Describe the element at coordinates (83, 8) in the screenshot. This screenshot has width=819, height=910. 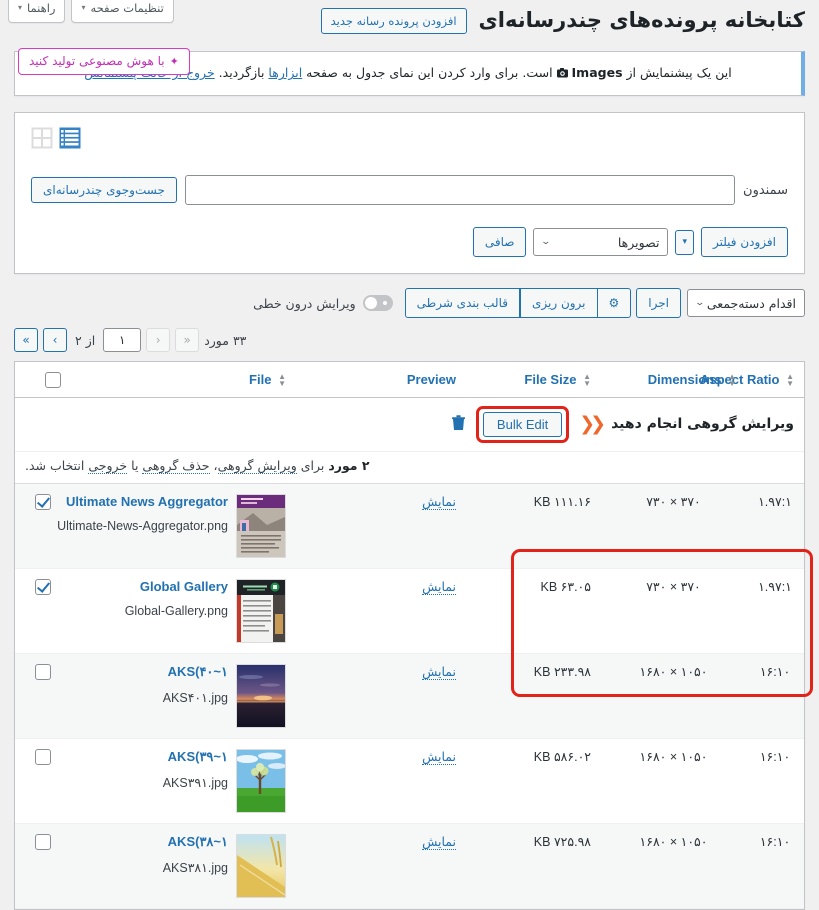
I see `chevron-down-icon: ▾` at that location.